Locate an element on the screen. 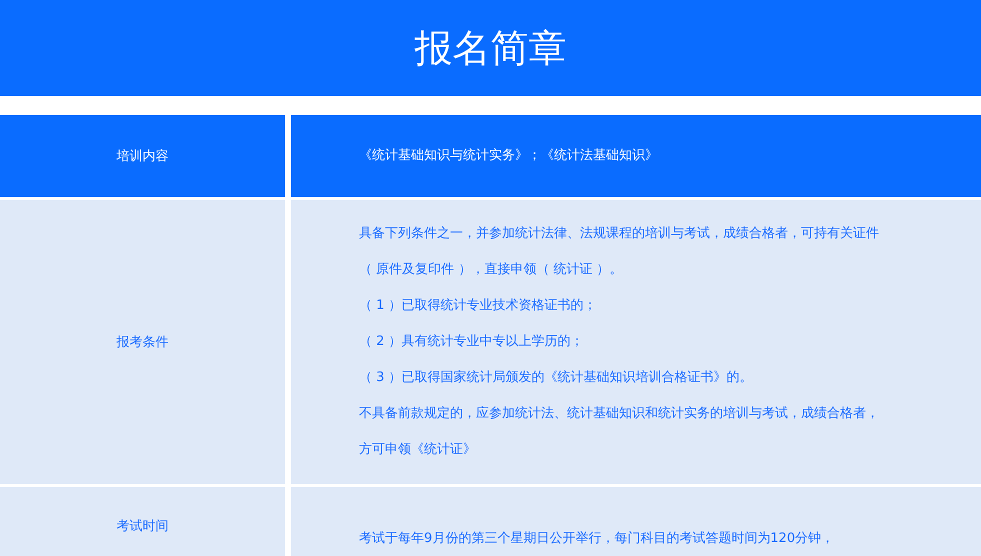  content-text: 考试于每年9月份的第三个星期日公开举行，每门科目的考试答题时间为120分钟， is located at coordinates (597, 539).